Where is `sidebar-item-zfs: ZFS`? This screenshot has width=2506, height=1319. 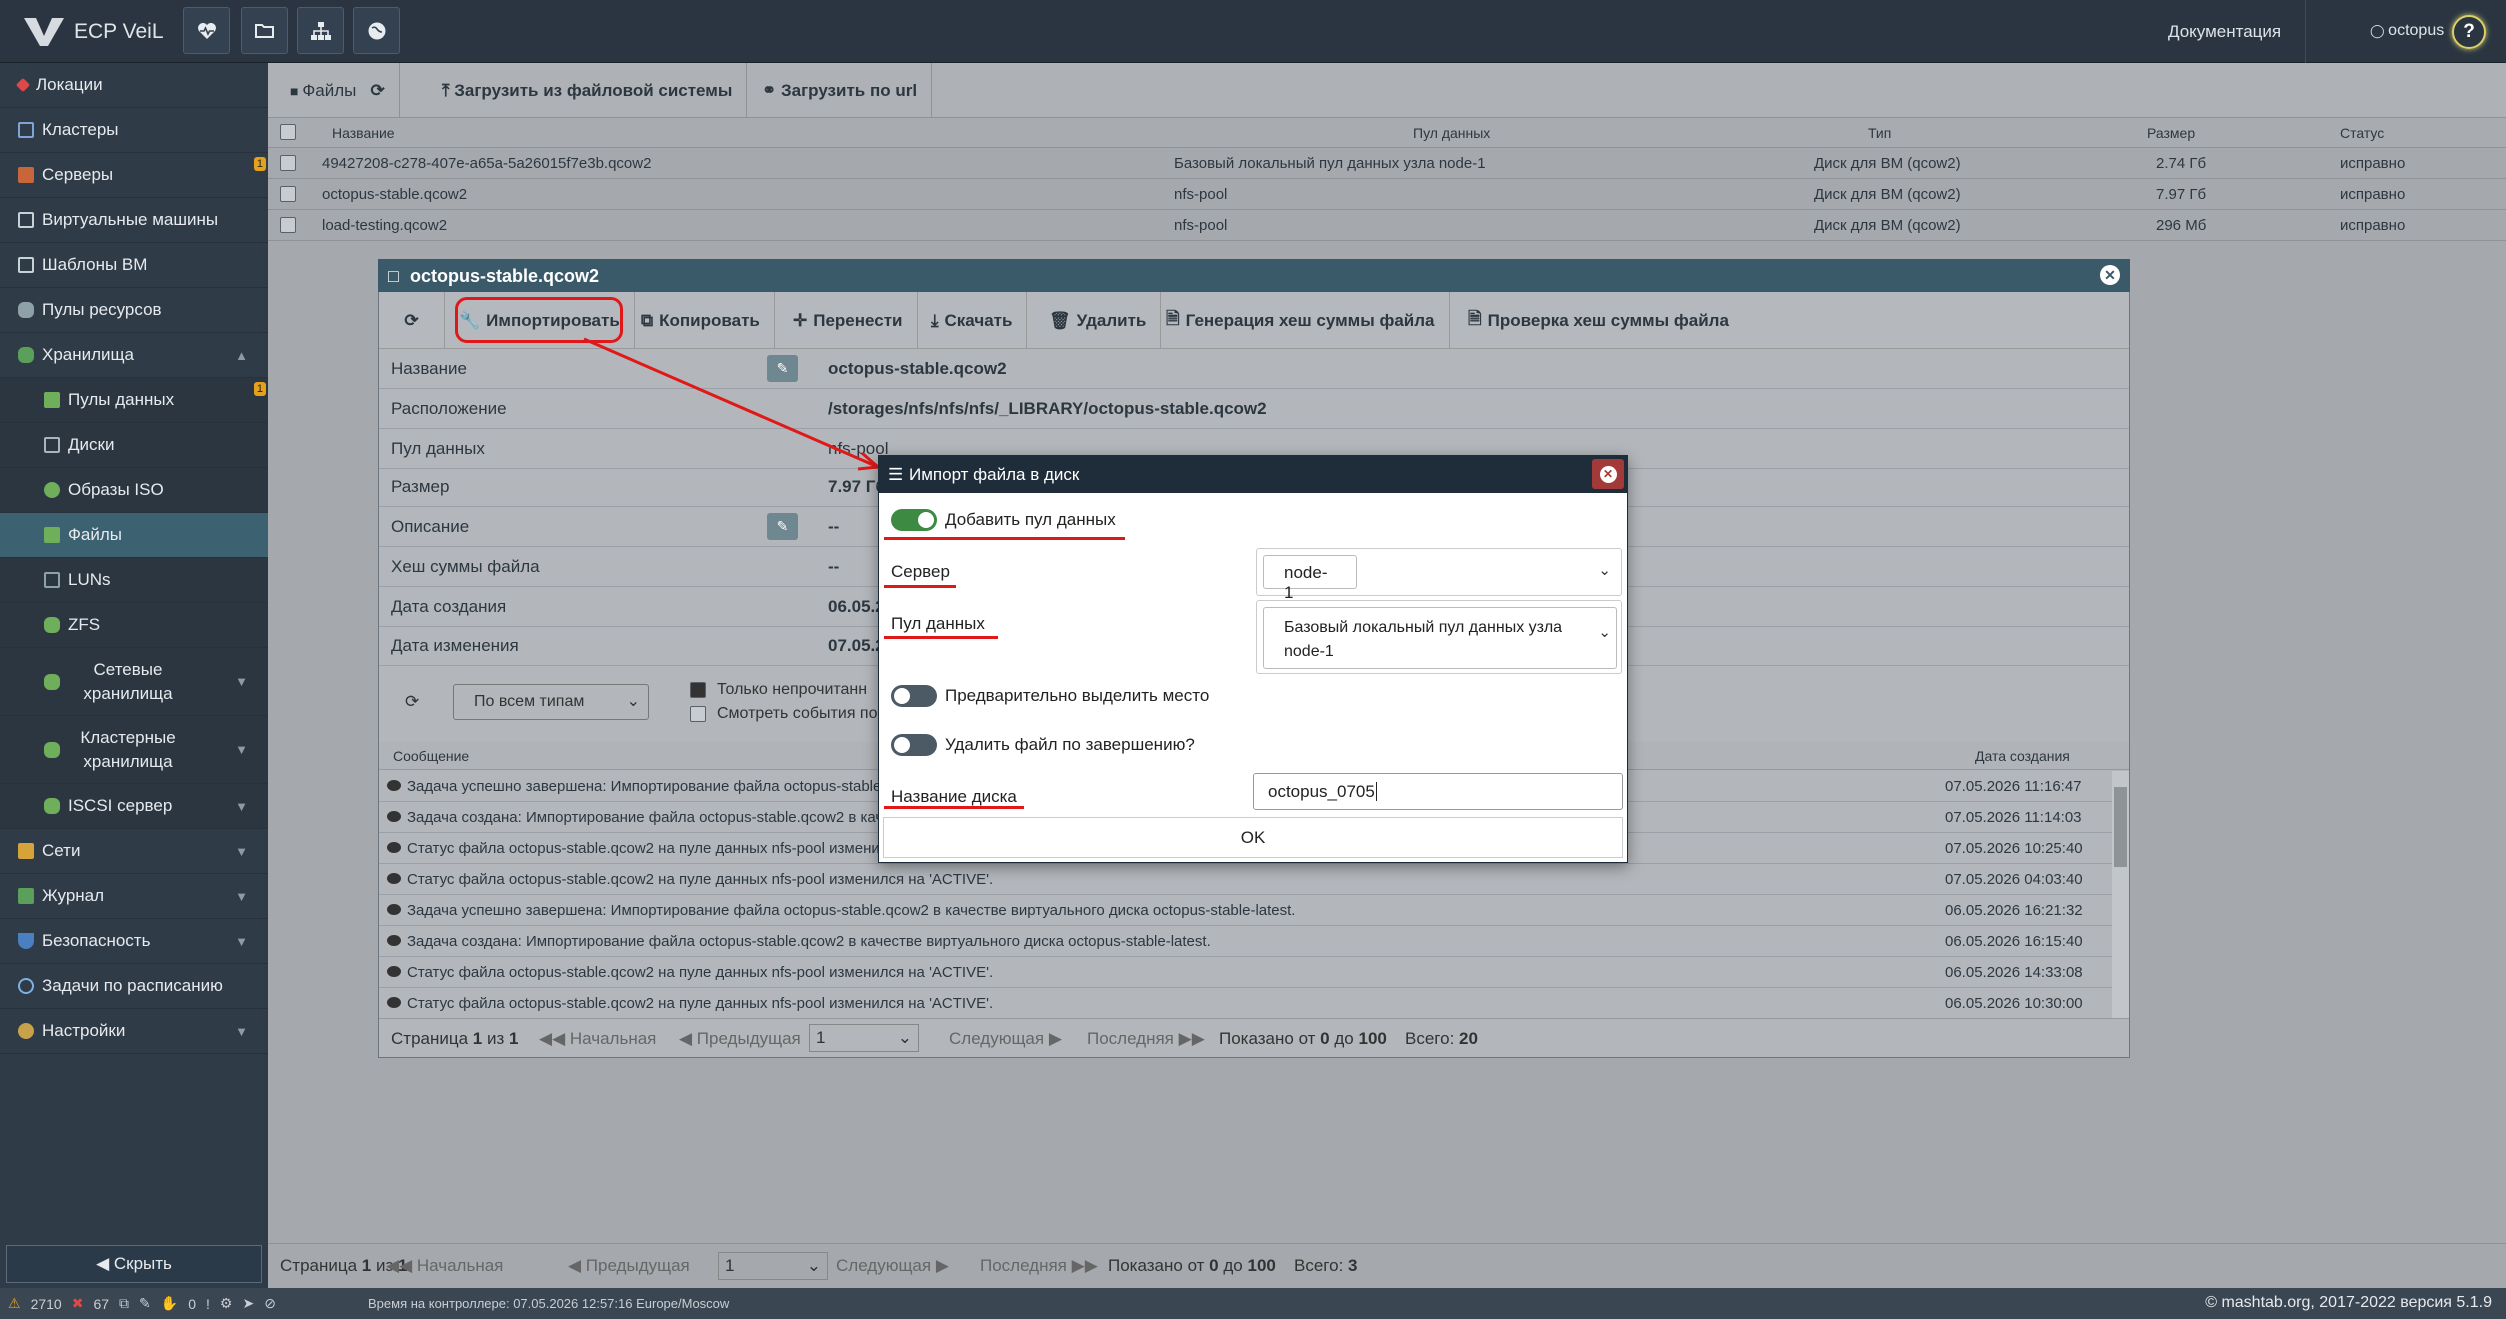 sidebar-item-zfs: ZFS is located at coordinates (134, 625).